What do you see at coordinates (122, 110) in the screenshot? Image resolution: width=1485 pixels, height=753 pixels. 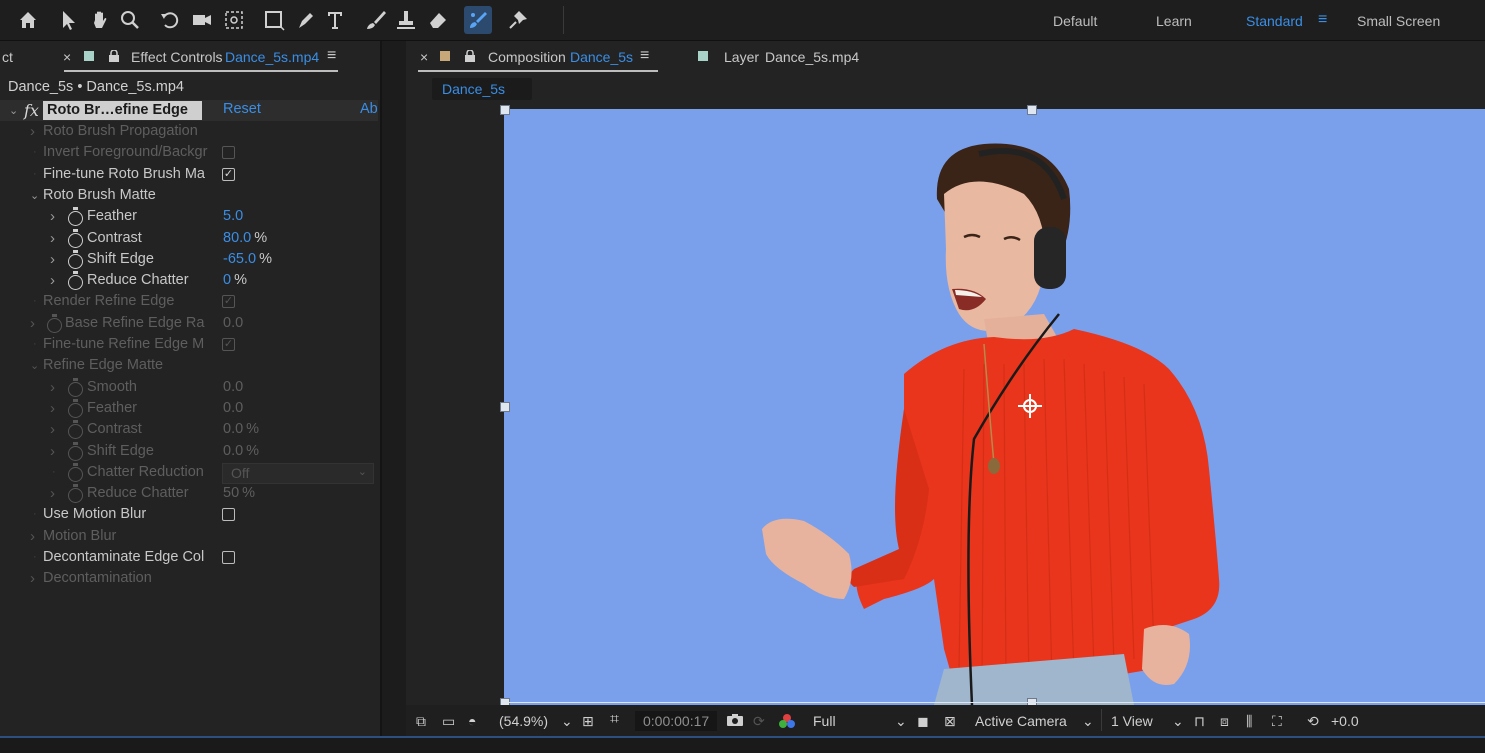 I see `effect-name: Roto Br…efine Edge` at bounding box center [122, 110].